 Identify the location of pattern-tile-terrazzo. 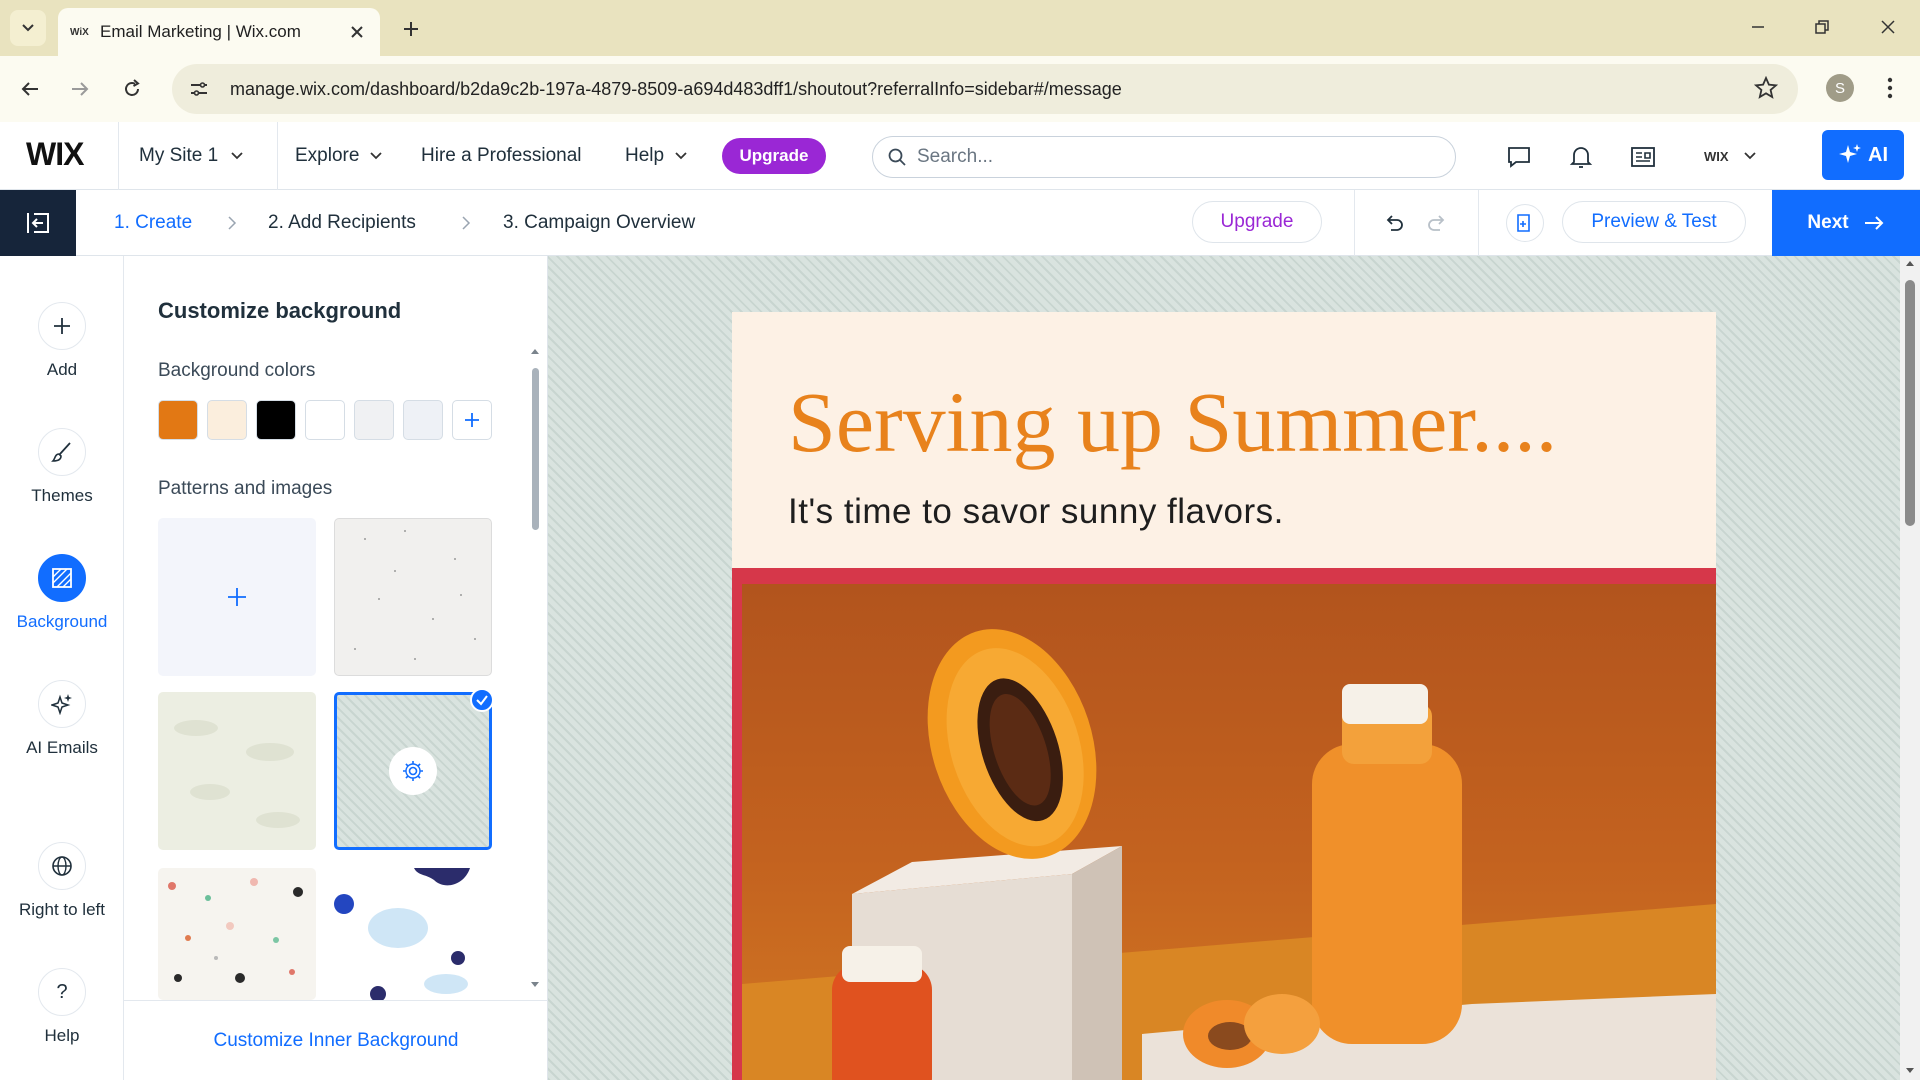
(237, 934).